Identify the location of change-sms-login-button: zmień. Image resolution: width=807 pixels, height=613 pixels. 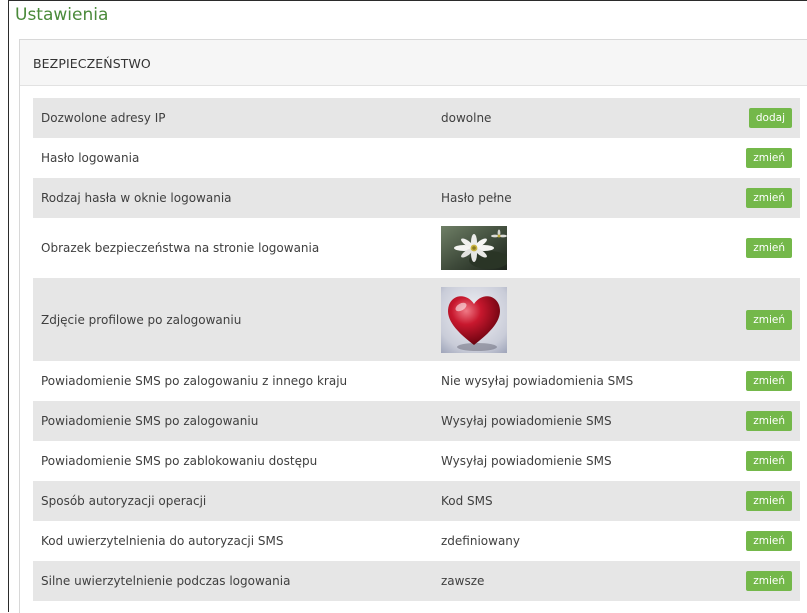
(769, 421).